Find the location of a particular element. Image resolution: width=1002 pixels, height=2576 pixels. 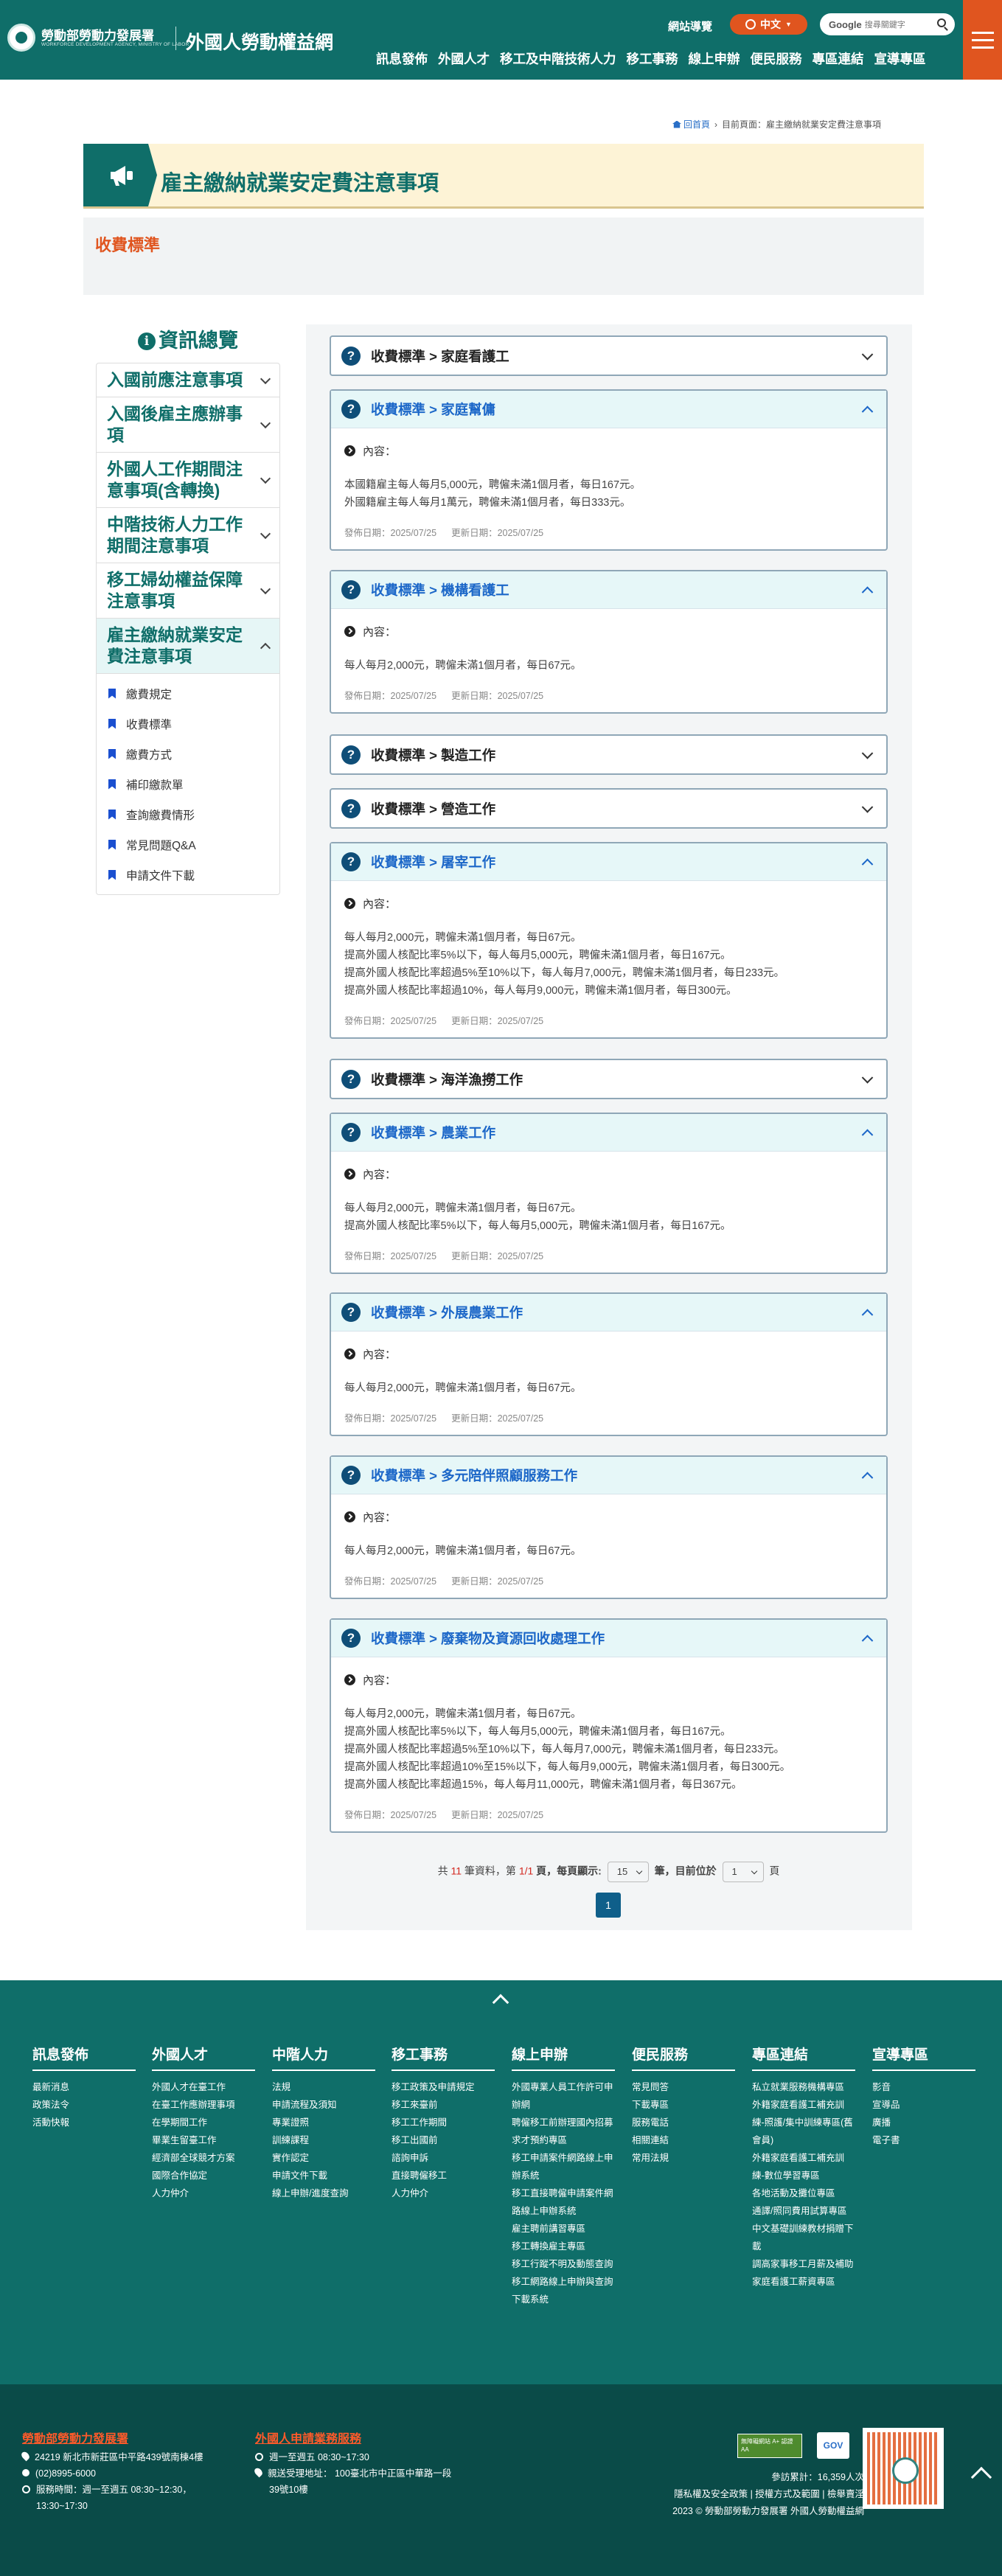

hamburger-menu-button is located at coordinates (982, 40).